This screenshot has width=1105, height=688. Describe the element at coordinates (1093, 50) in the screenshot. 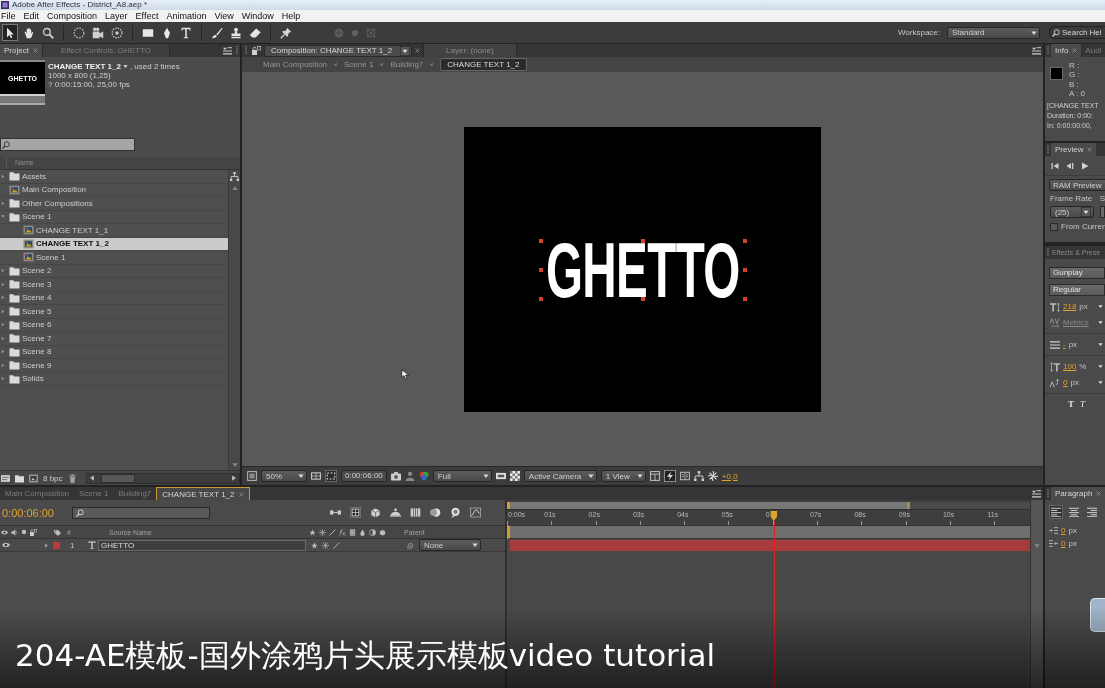

I see `panel-tab: Audi` at that location.